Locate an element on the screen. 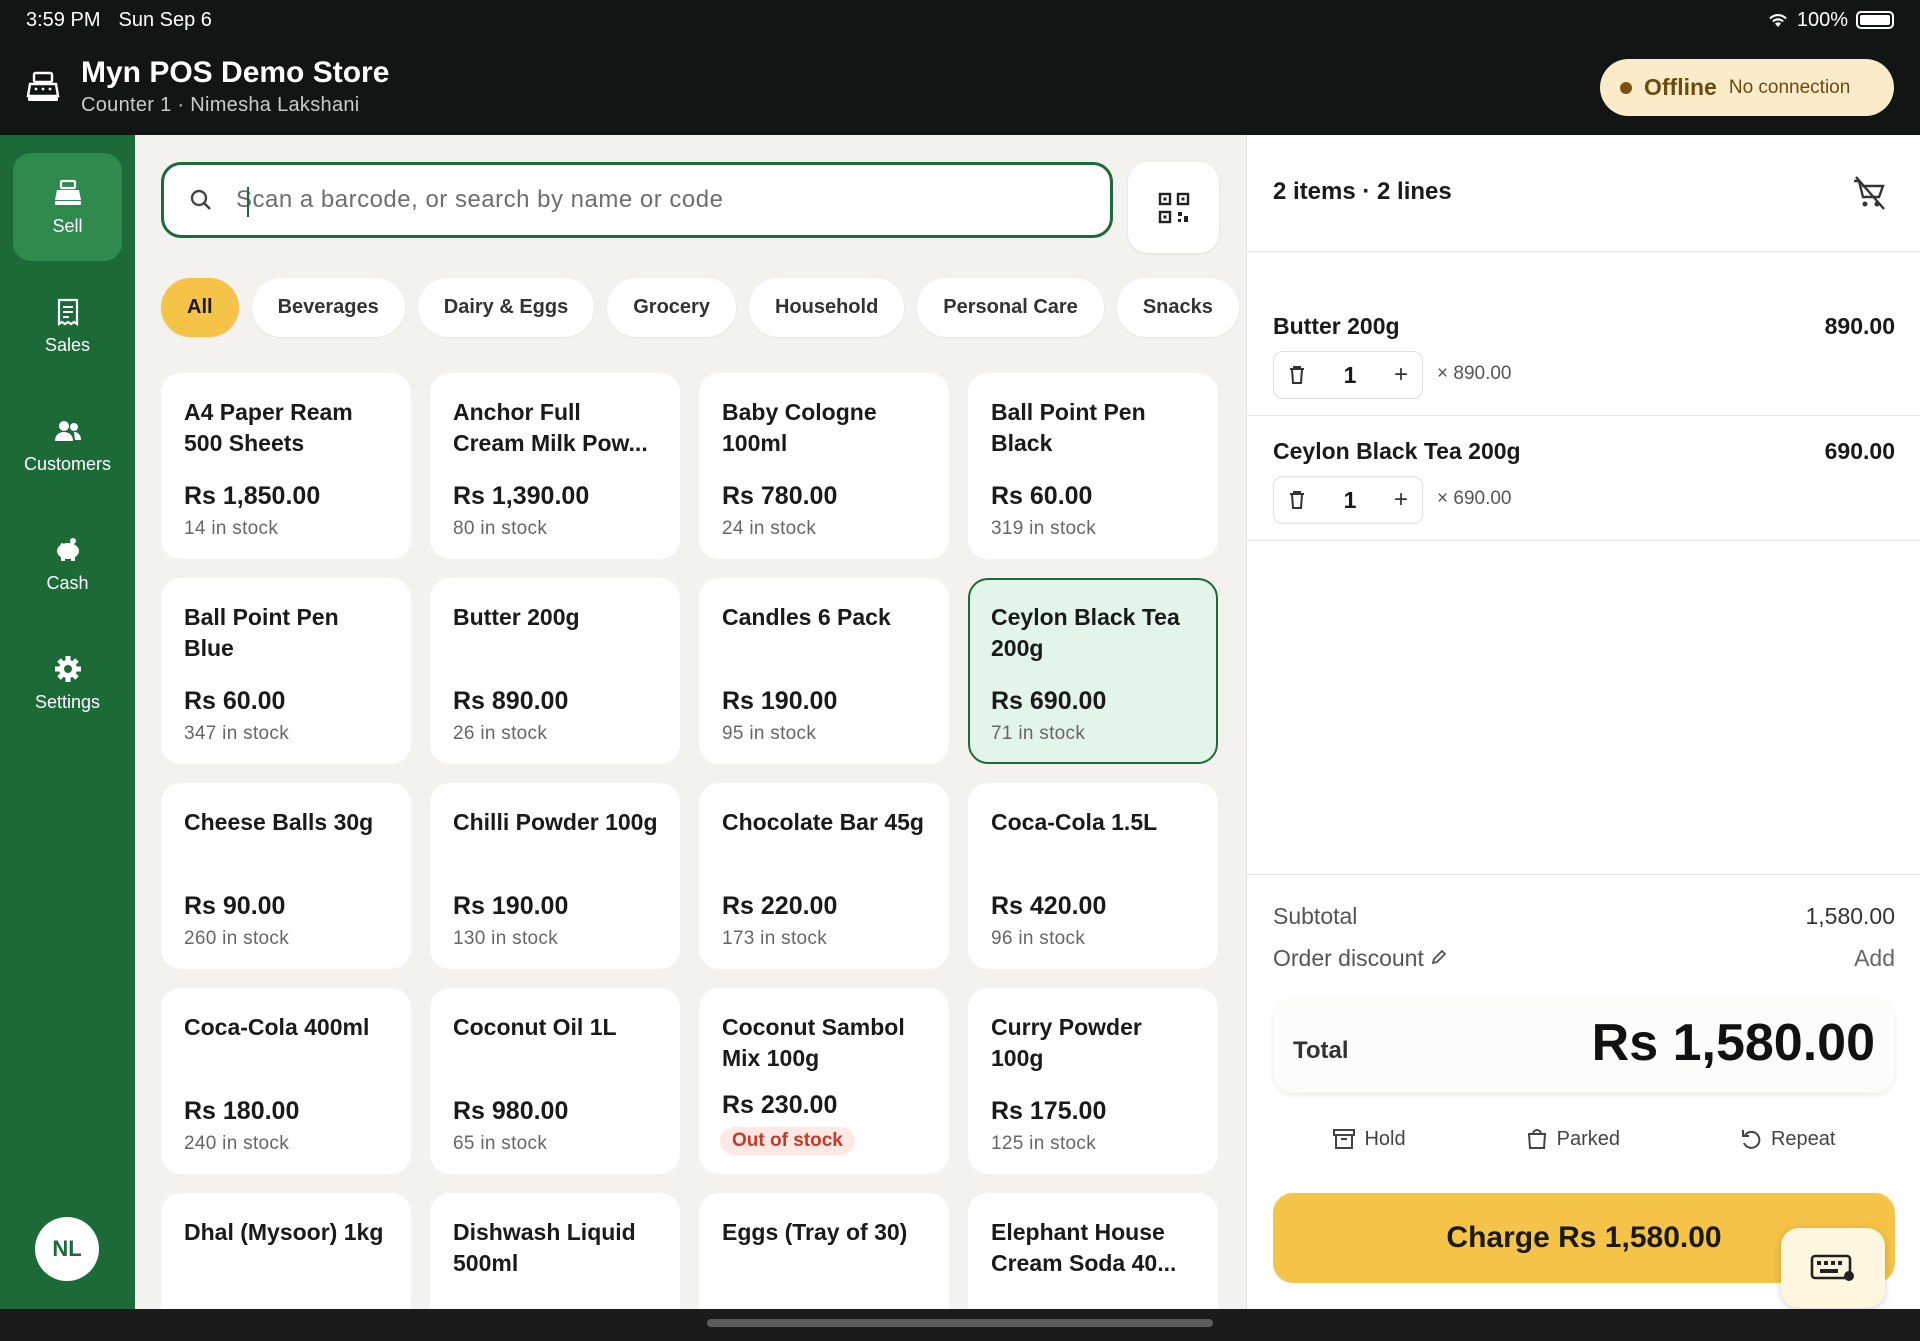  status-right: 100% is located at coordinates (1830, 20).